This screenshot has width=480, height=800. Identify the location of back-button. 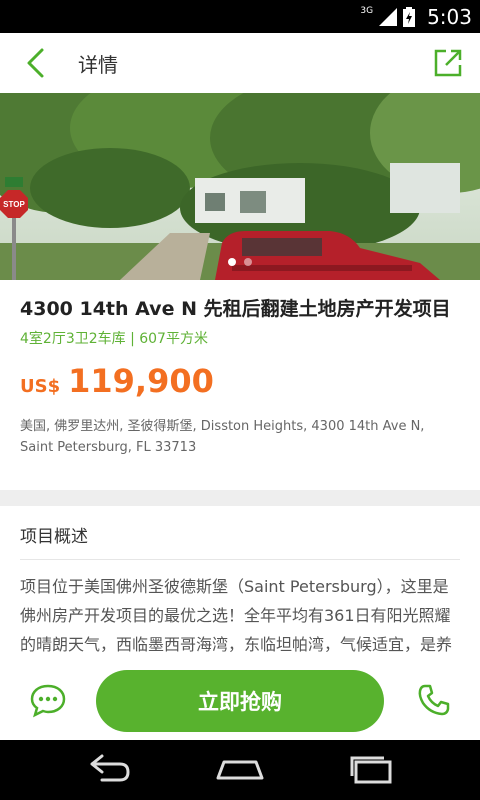
(35, 63).